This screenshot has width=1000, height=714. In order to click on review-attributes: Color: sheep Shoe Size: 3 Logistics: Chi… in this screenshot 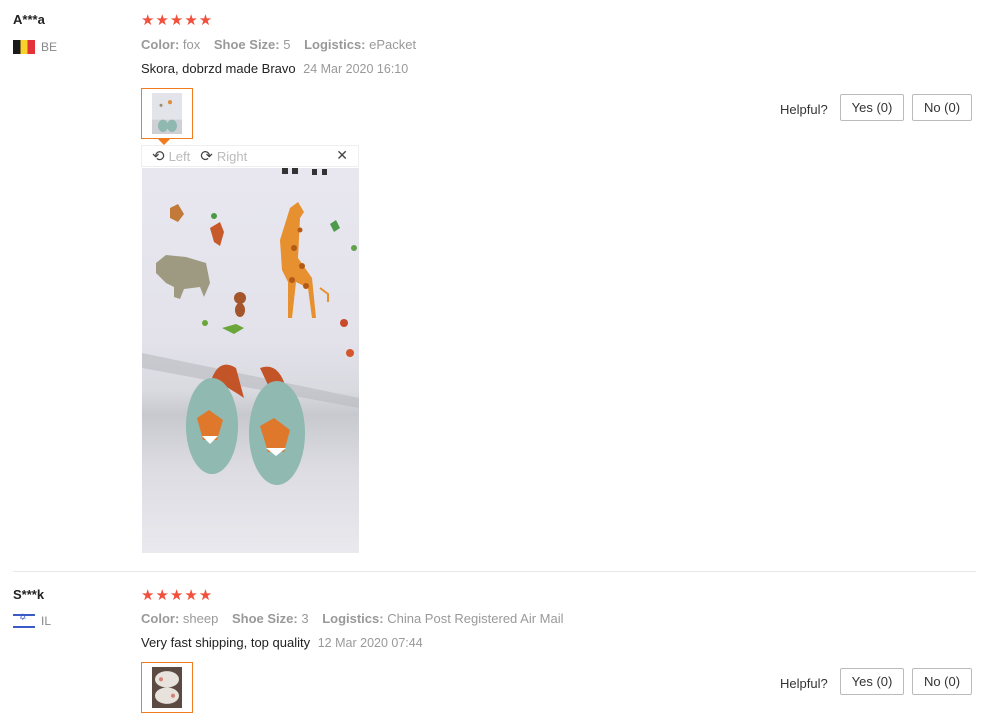, I will do `click(357, 618)`.